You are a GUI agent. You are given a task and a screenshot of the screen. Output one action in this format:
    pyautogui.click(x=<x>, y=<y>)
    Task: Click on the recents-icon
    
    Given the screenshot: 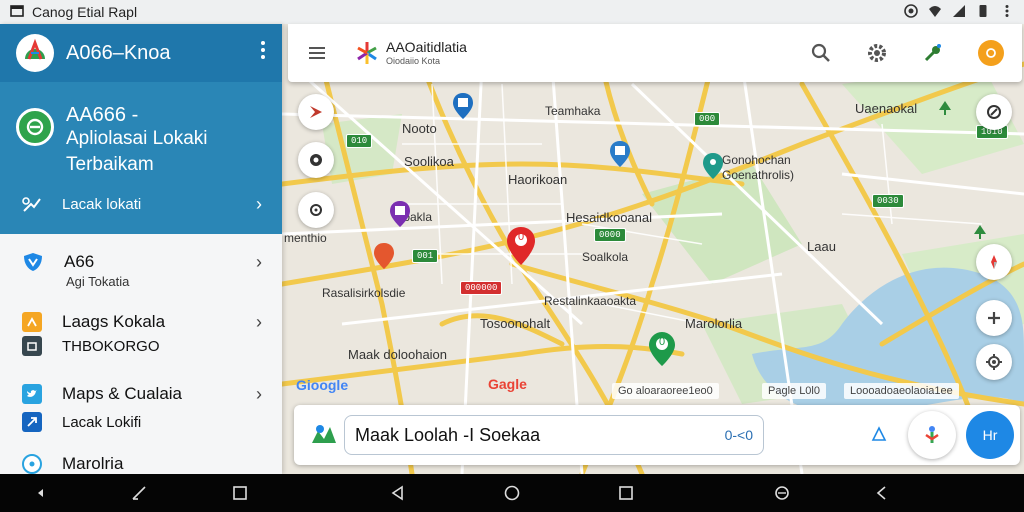 What is the action you would take?
    pyautogui.click(x=626, y=493)
    